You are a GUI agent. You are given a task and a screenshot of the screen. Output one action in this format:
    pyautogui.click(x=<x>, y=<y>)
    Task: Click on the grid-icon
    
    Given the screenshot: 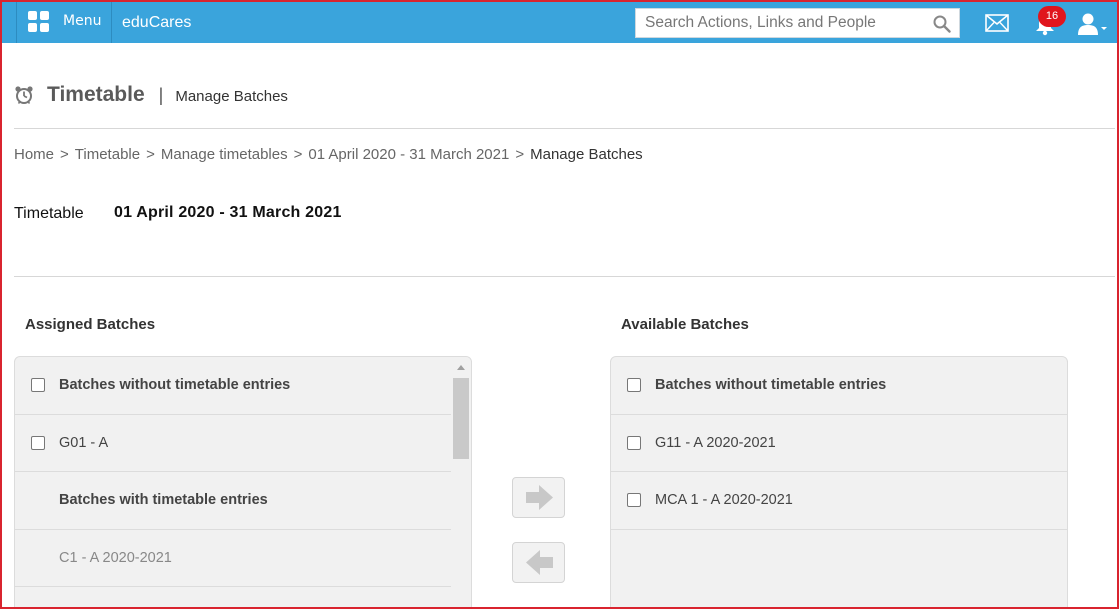 What is the action you would take?
    pyautogui.click(x=39, y=22)
    